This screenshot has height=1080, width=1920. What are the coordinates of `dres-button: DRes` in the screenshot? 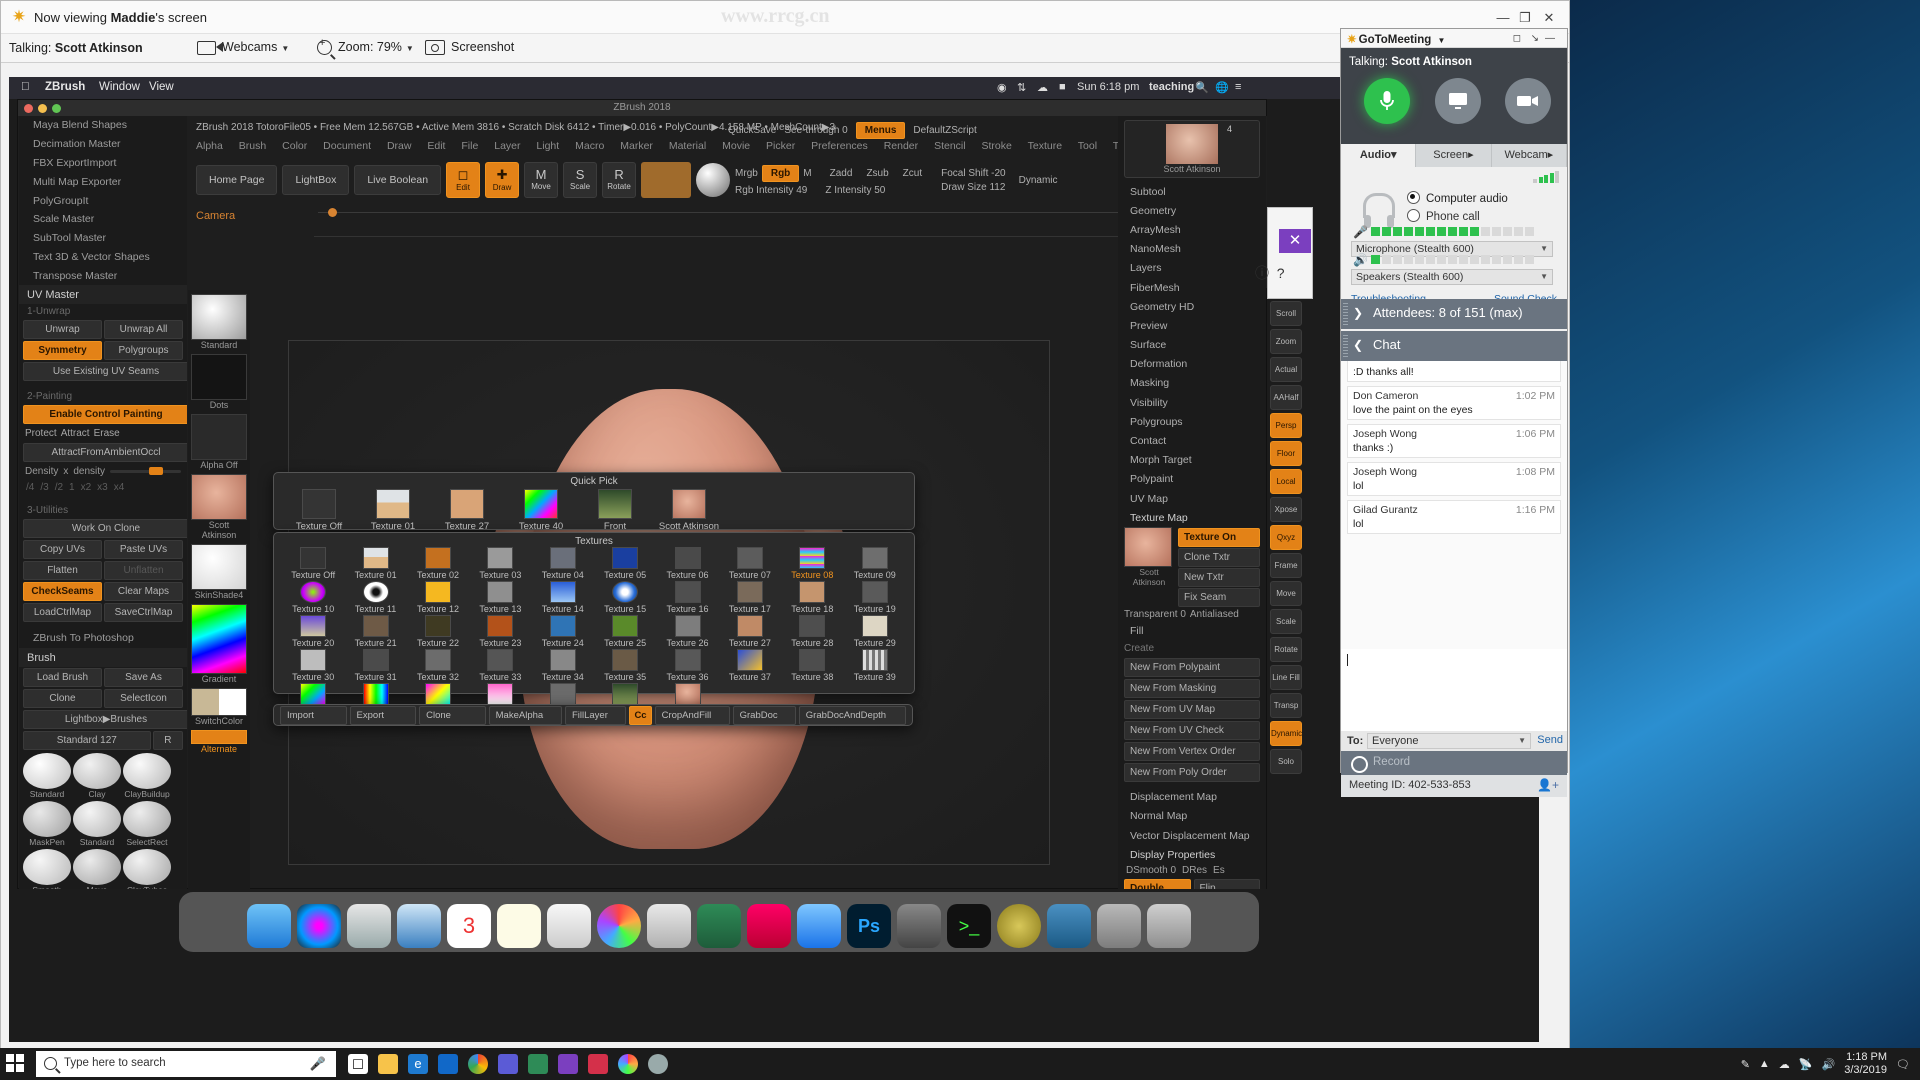 It's located at (1194, 870).